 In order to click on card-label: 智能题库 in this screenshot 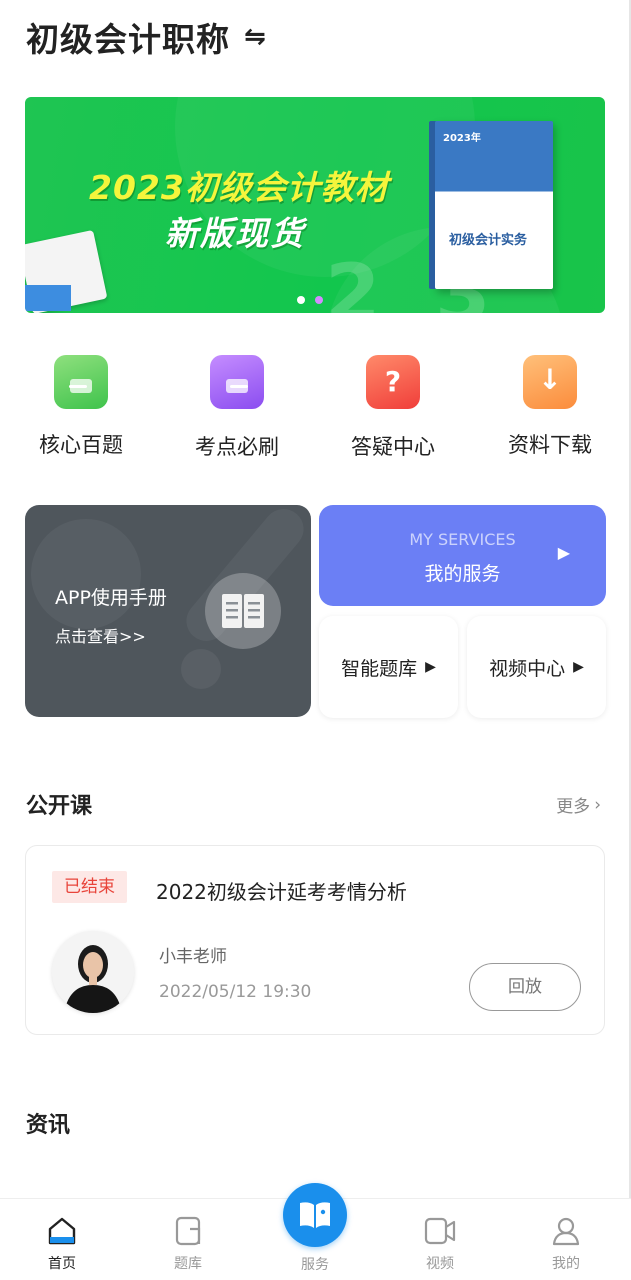, I will do `click(379, 668)`.